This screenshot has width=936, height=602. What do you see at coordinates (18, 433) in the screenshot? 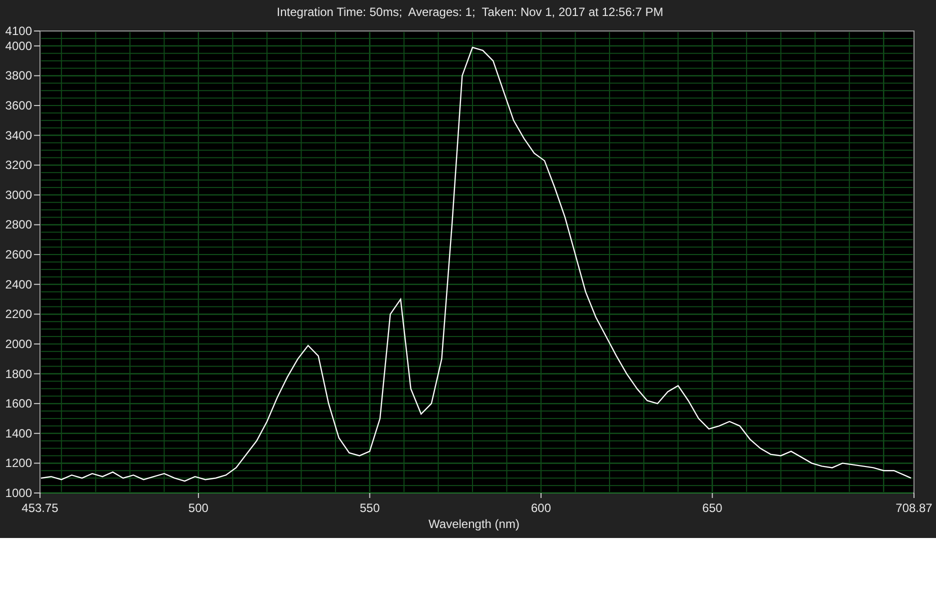
I see `axis-tick-label: 1400` at bounding box center [18, 433].